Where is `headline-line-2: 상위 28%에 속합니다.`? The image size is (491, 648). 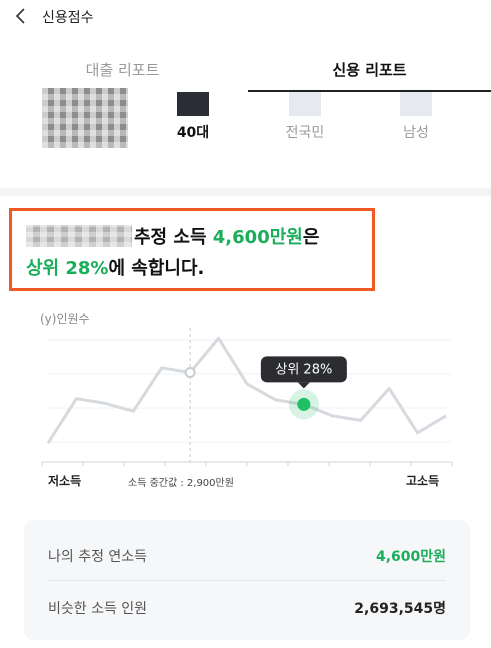 headline-line-2: 상위 28%에 속합니다. is located at coordinates (115, 267).